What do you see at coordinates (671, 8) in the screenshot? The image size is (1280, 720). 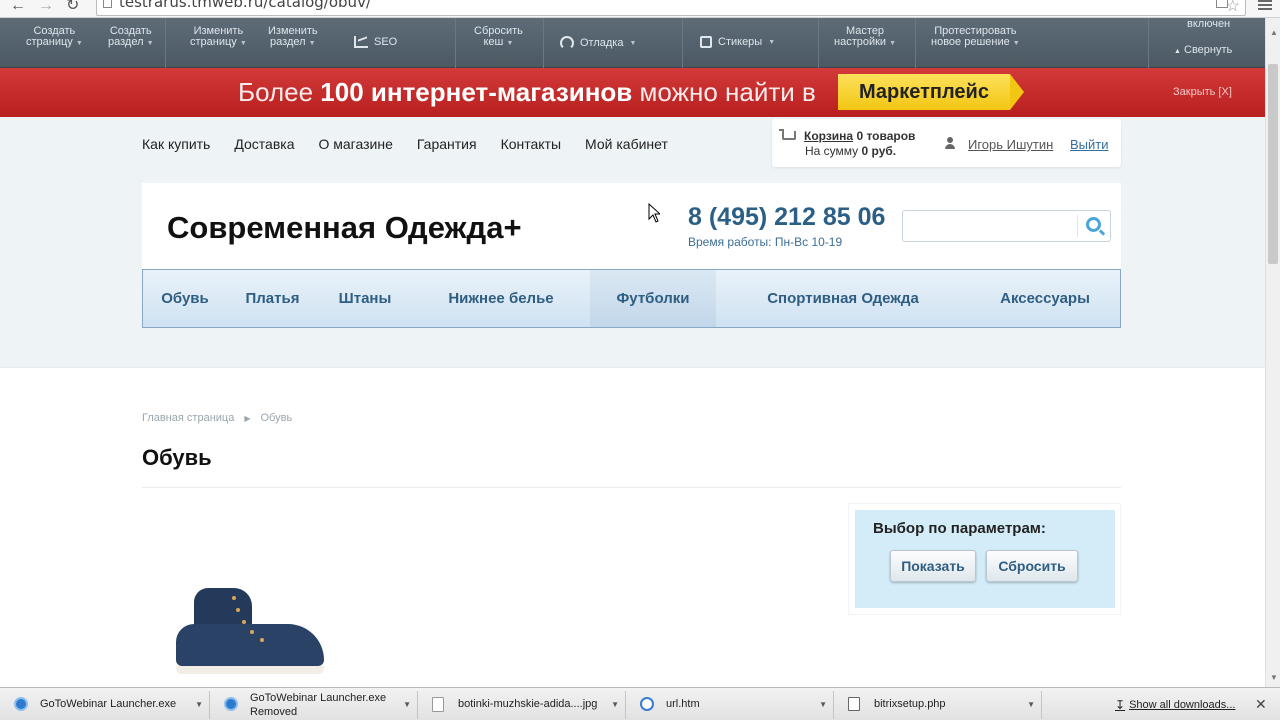 I see `address-bar: testrarus.tmweb.ru/catalog/obuv/` at bounding box center [671, 8].